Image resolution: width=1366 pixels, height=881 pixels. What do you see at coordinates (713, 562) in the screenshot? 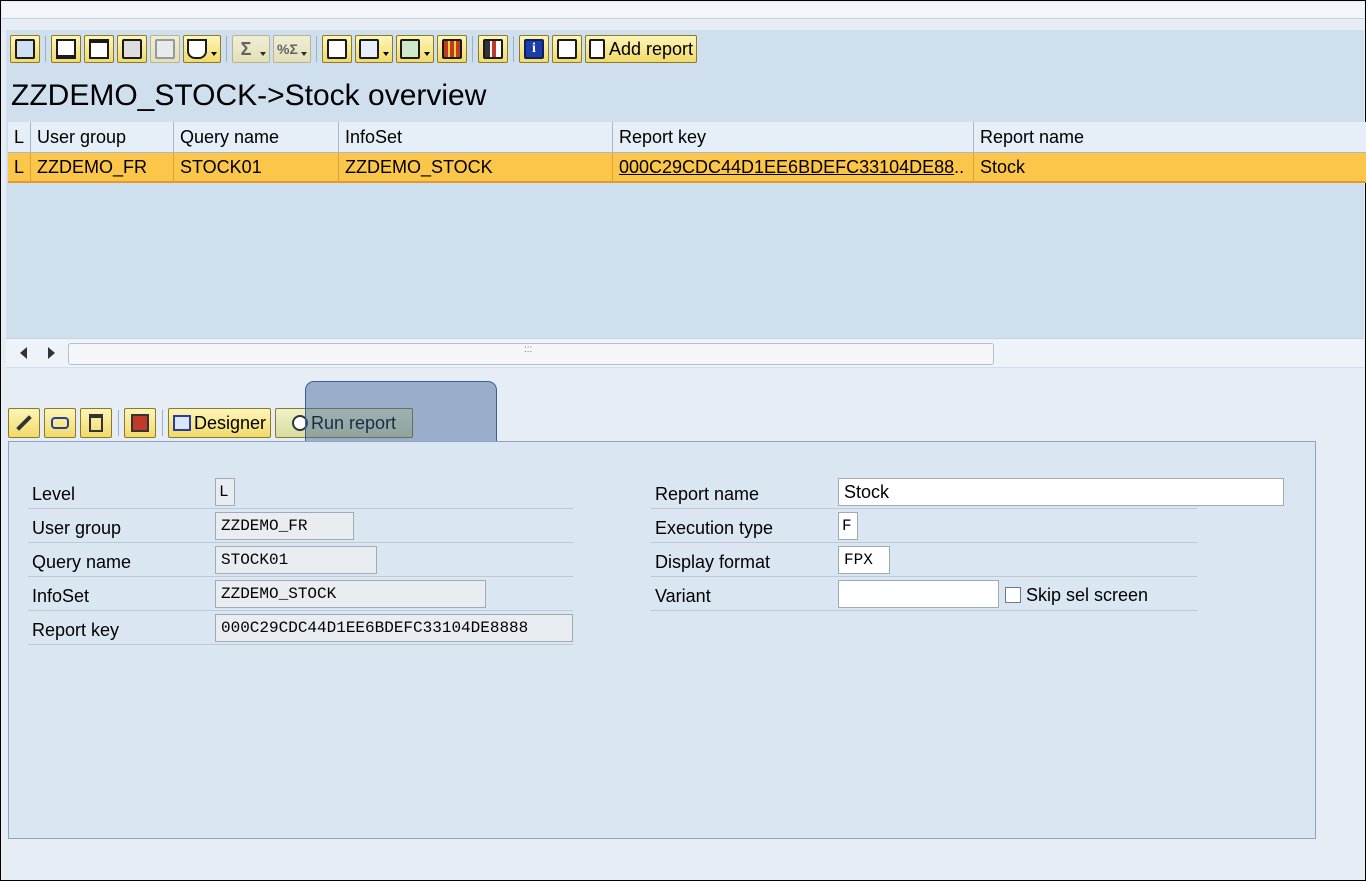
I see `display-format-label: Display format` at bounding box center [713, 562].